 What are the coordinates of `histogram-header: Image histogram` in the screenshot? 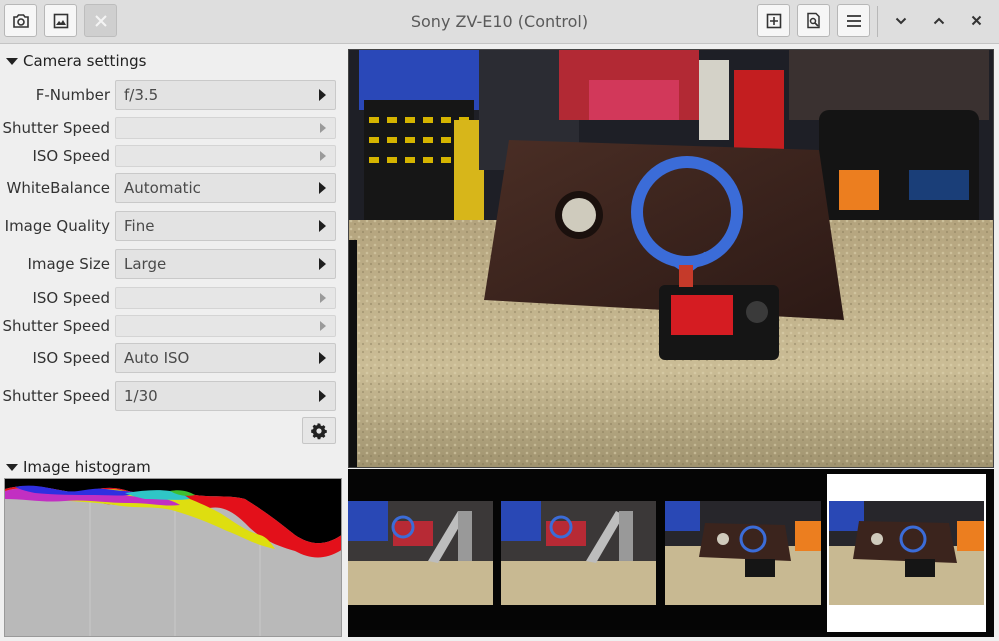 It's located at (78, 467).